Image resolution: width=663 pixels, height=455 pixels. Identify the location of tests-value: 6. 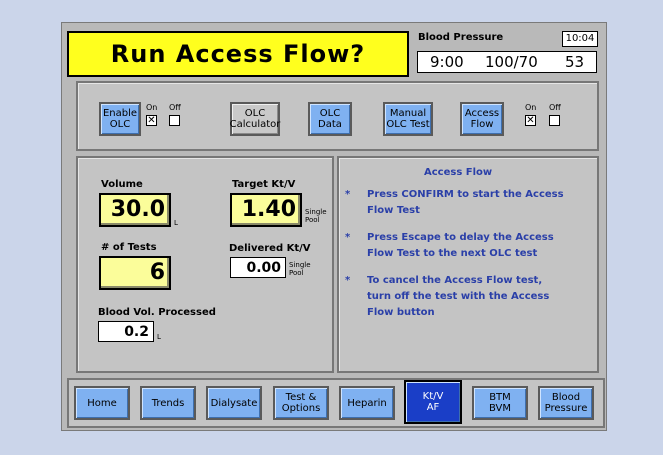
(135, 273).